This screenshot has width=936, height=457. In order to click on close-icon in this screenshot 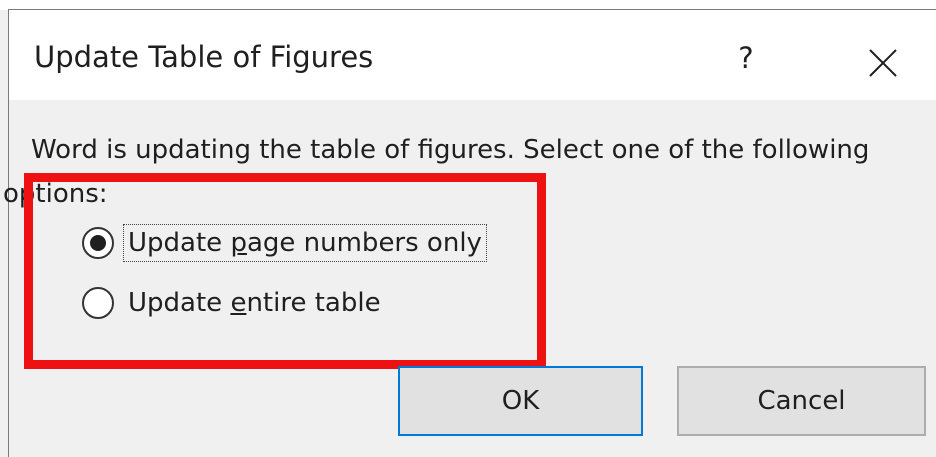, I will do `click(883, 63)`.